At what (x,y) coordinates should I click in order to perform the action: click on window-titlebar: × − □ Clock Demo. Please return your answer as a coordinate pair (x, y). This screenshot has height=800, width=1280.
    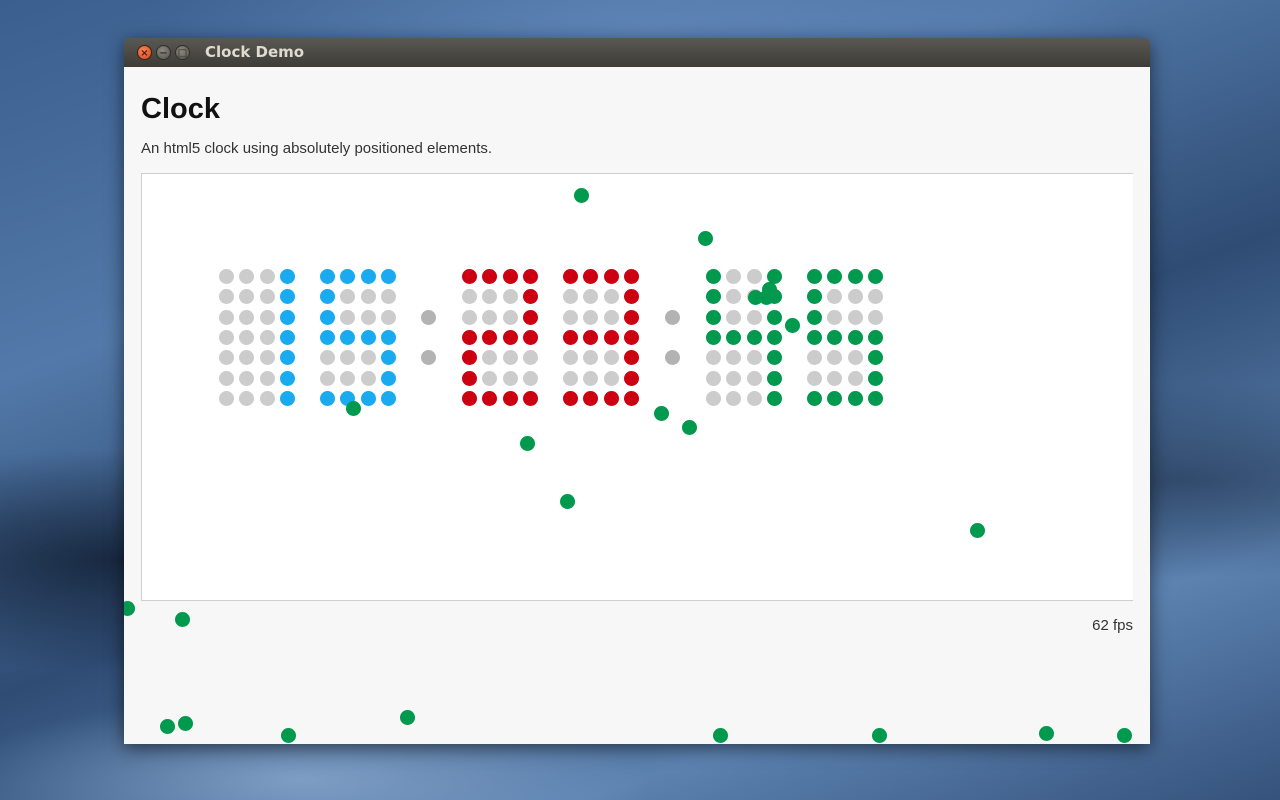
    Looking at the image, I should click on (637, 52).